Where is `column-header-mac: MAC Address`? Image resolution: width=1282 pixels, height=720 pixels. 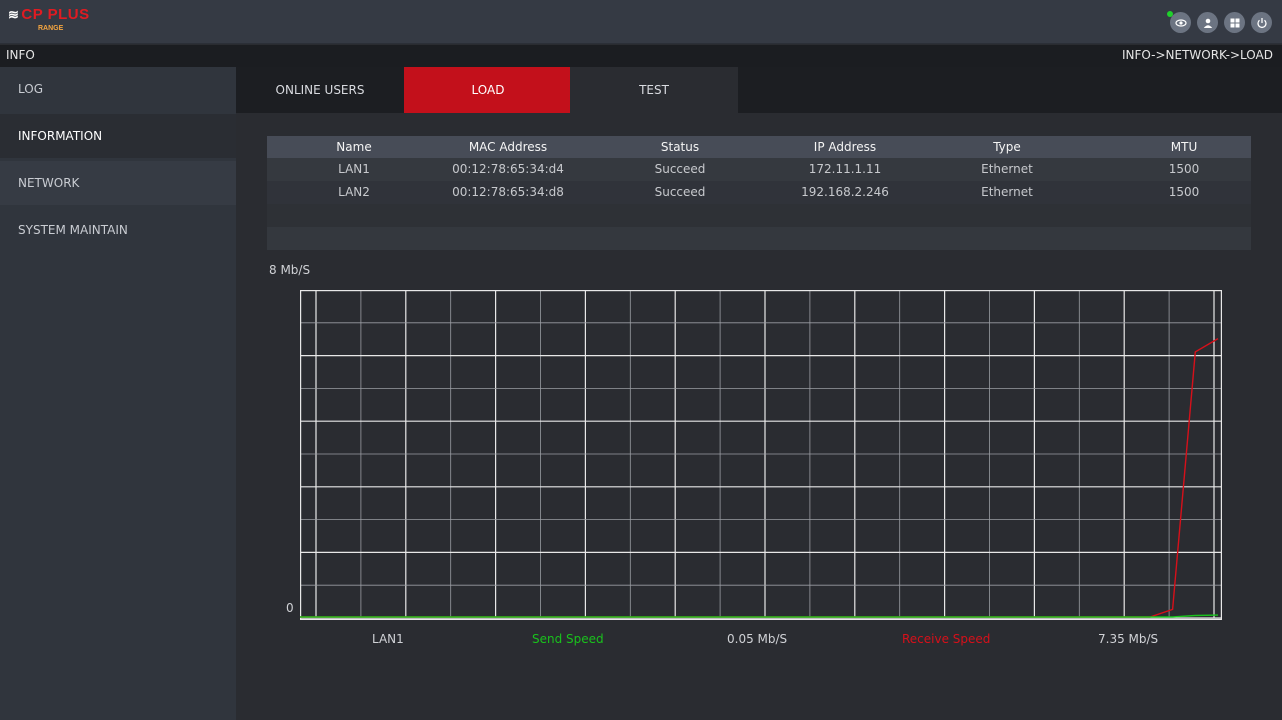 column-header-mac: MAC Address is located at coordinates (508, 147).